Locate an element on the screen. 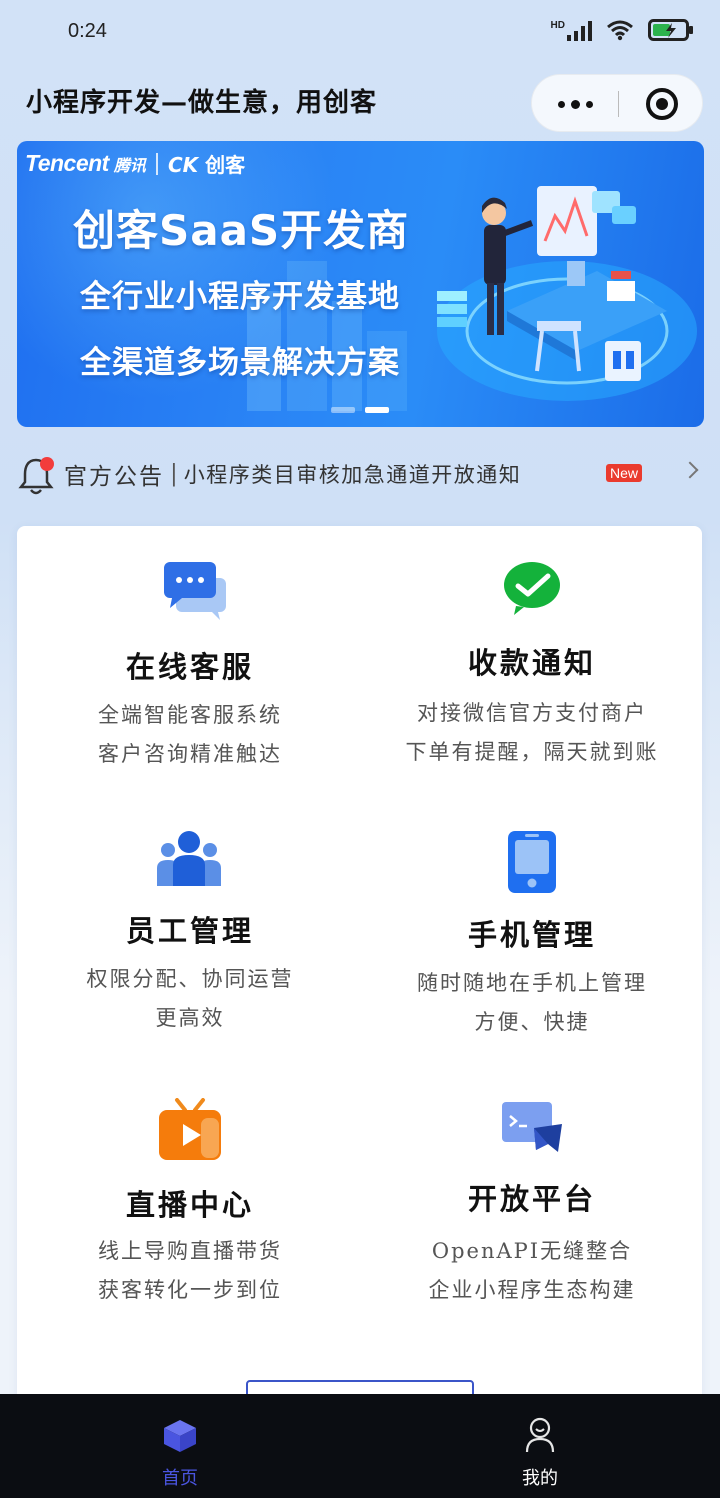  brand-separator is located at coordinates (156, 163).